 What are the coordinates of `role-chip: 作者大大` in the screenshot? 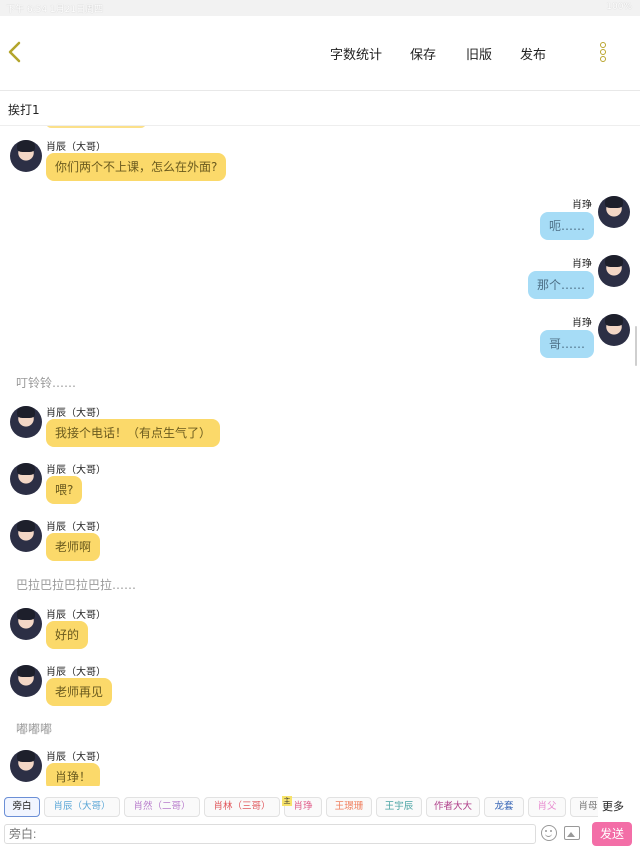 It's located at (453, 807).